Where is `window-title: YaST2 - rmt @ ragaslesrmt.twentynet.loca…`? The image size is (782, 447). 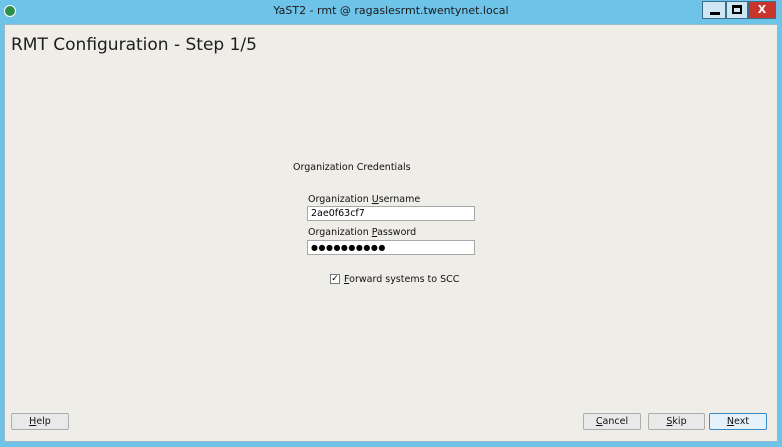 window-title: YaST2 - rmt @ ragaslesrmt.twentynet.loca… is located at coordinates (391, 10).